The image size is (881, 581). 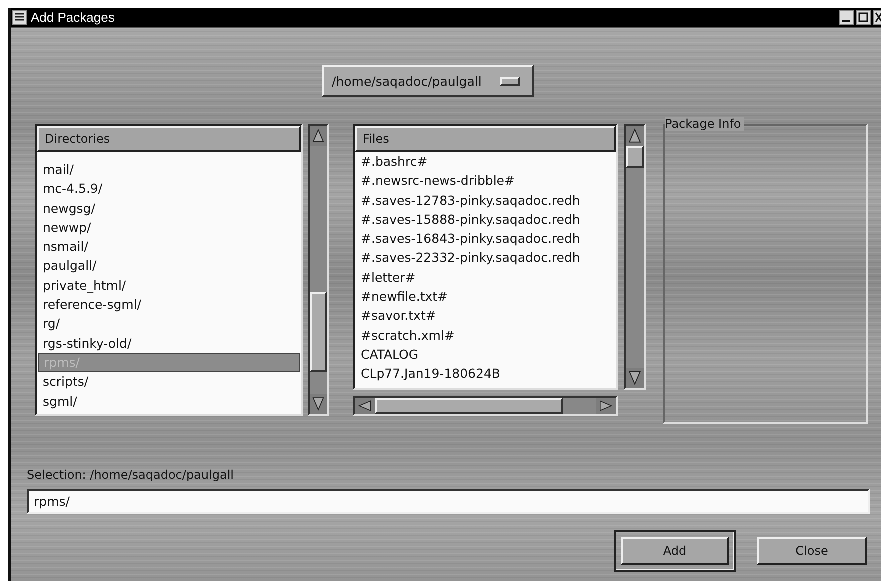 What do you see at coordinates (877, 17) in the screenshot?
I see `close-icon` at bounding box center [877, 17].